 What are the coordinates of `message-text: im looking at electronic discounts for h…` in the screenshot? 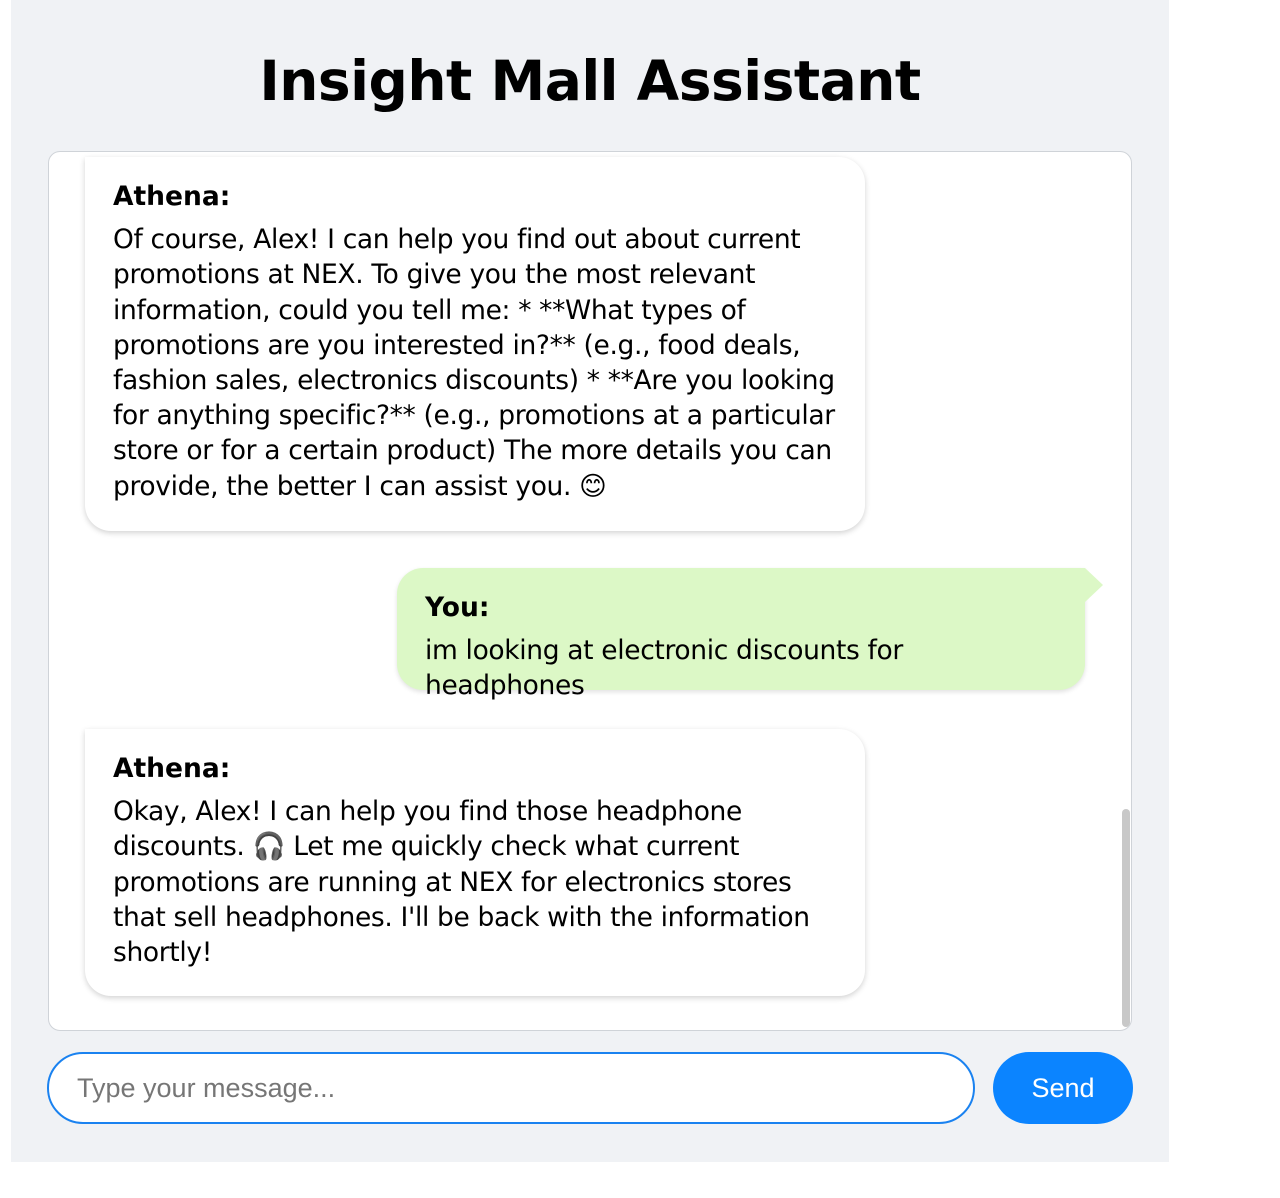 It's located at (664, 668).